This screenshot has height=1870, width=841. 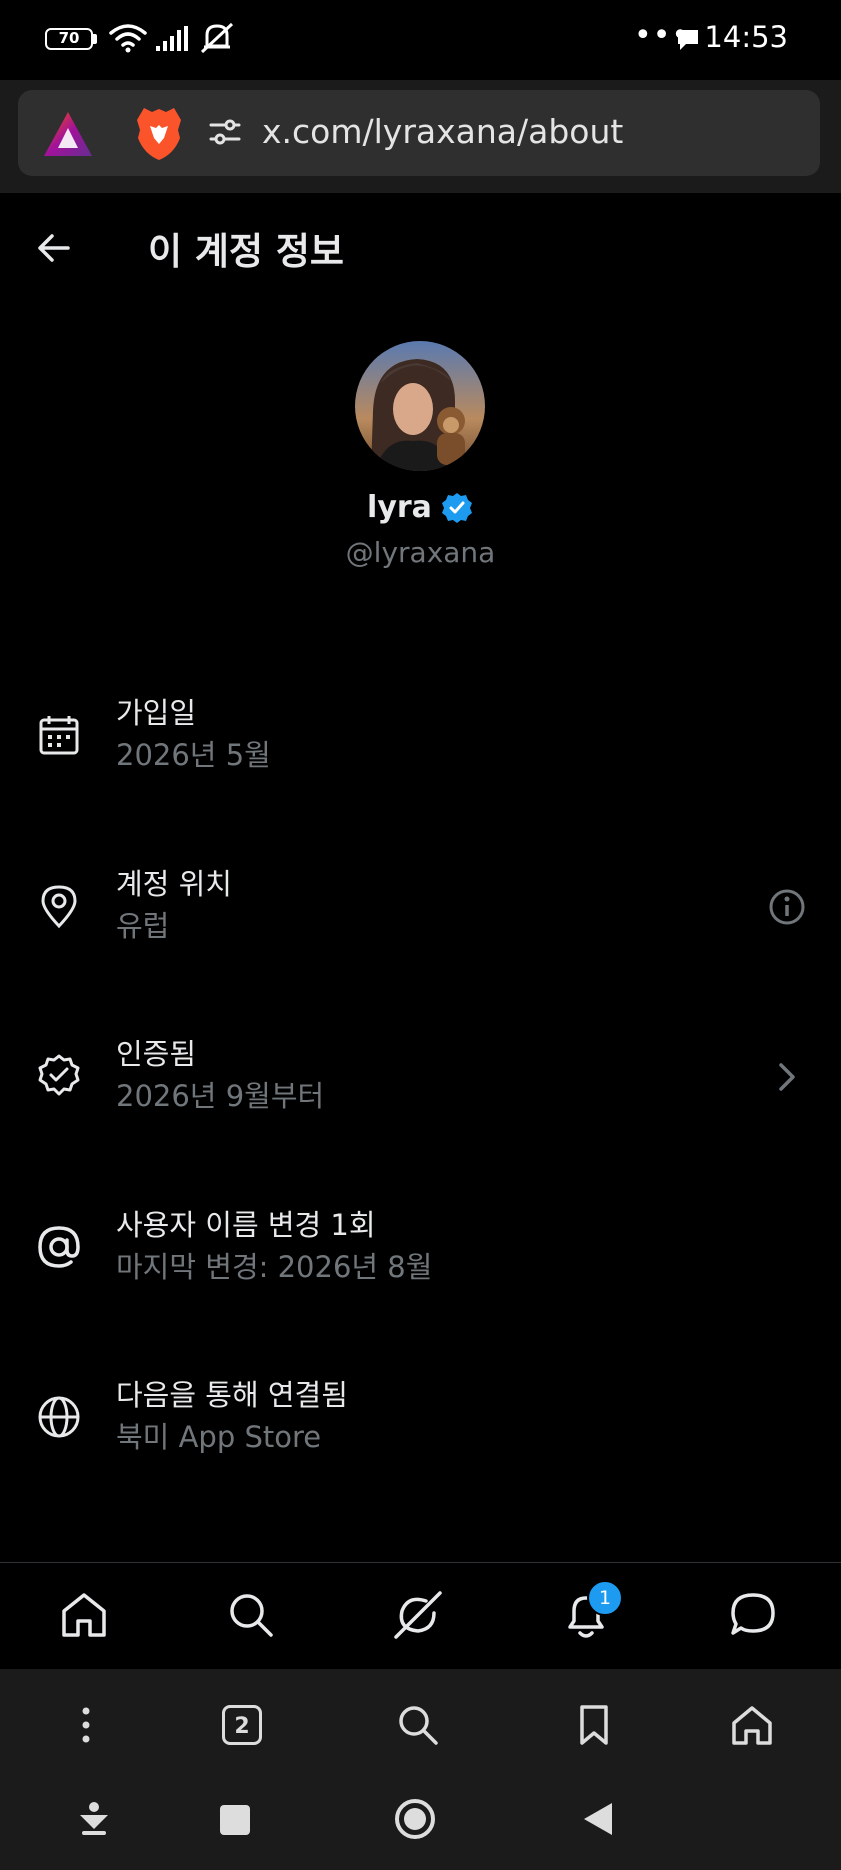 What do you see at coordinates (746, 37) in the screenshot?
I see `clock: 14:53` at bounding box center [746, 37].